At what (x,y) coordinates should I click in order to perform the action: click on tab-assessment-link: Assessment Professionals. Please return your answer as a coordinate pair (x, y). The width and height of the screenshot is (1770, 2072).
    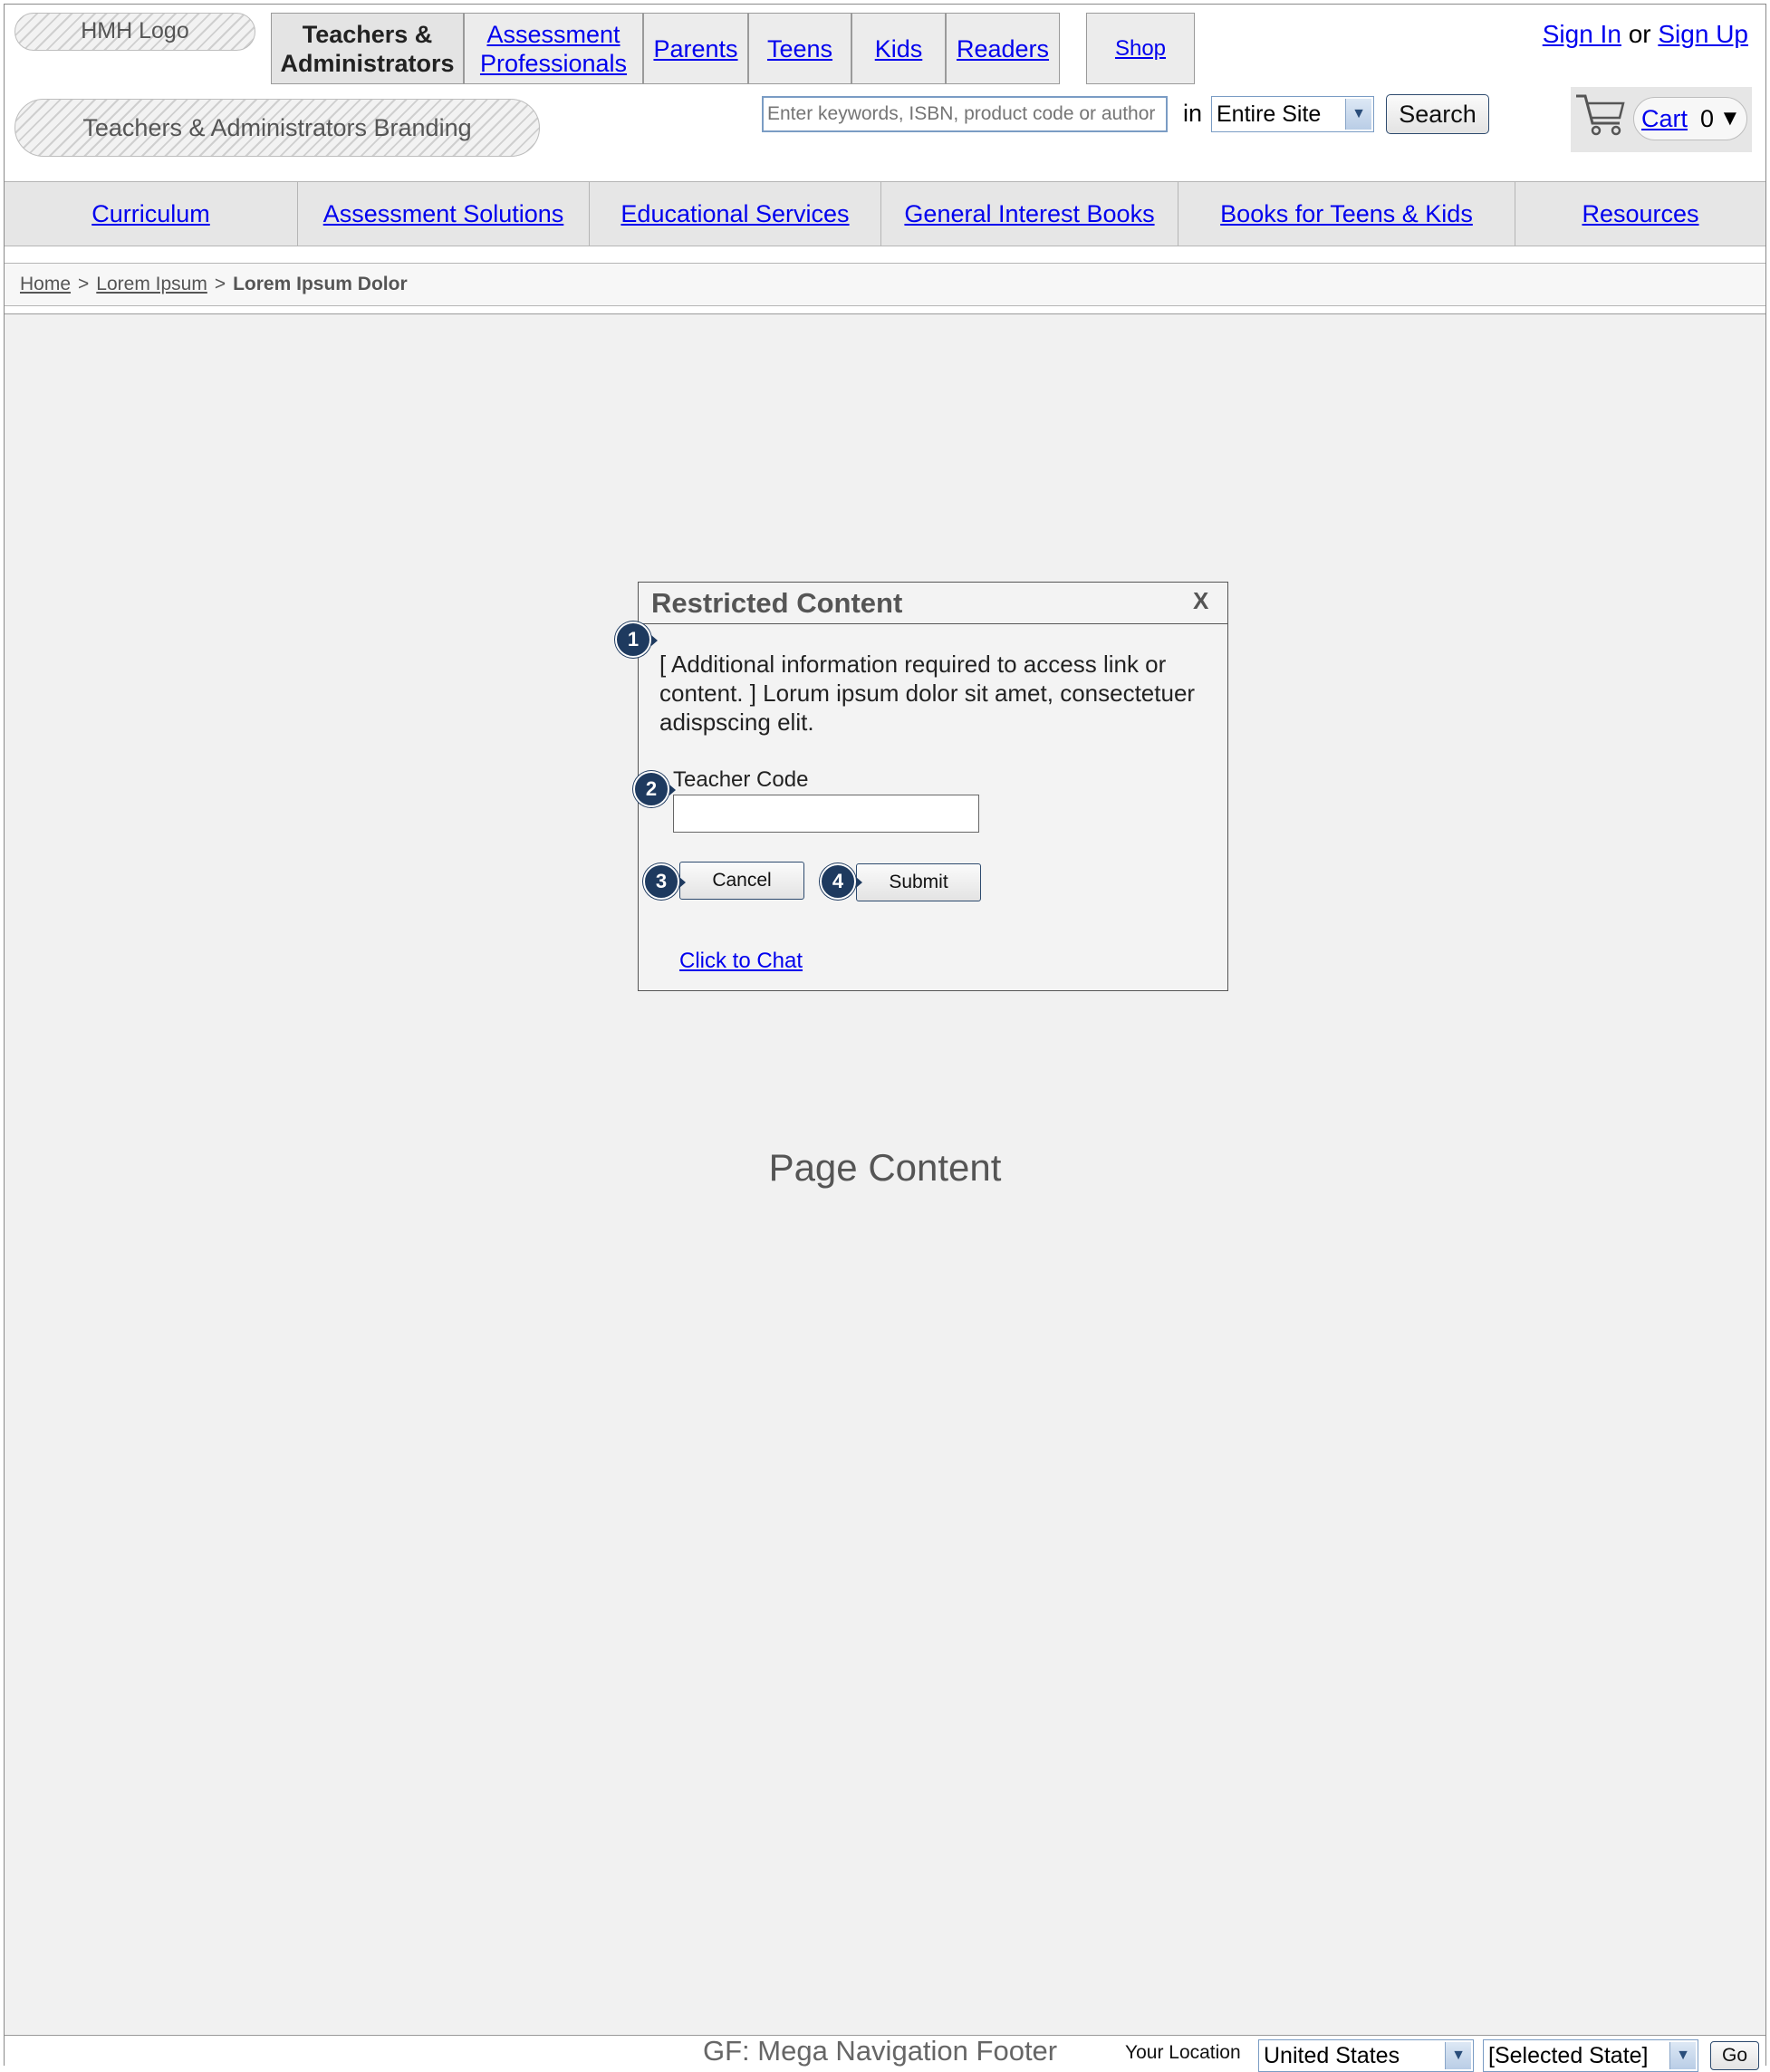
    Looking at the image, I should click on (553, 49).